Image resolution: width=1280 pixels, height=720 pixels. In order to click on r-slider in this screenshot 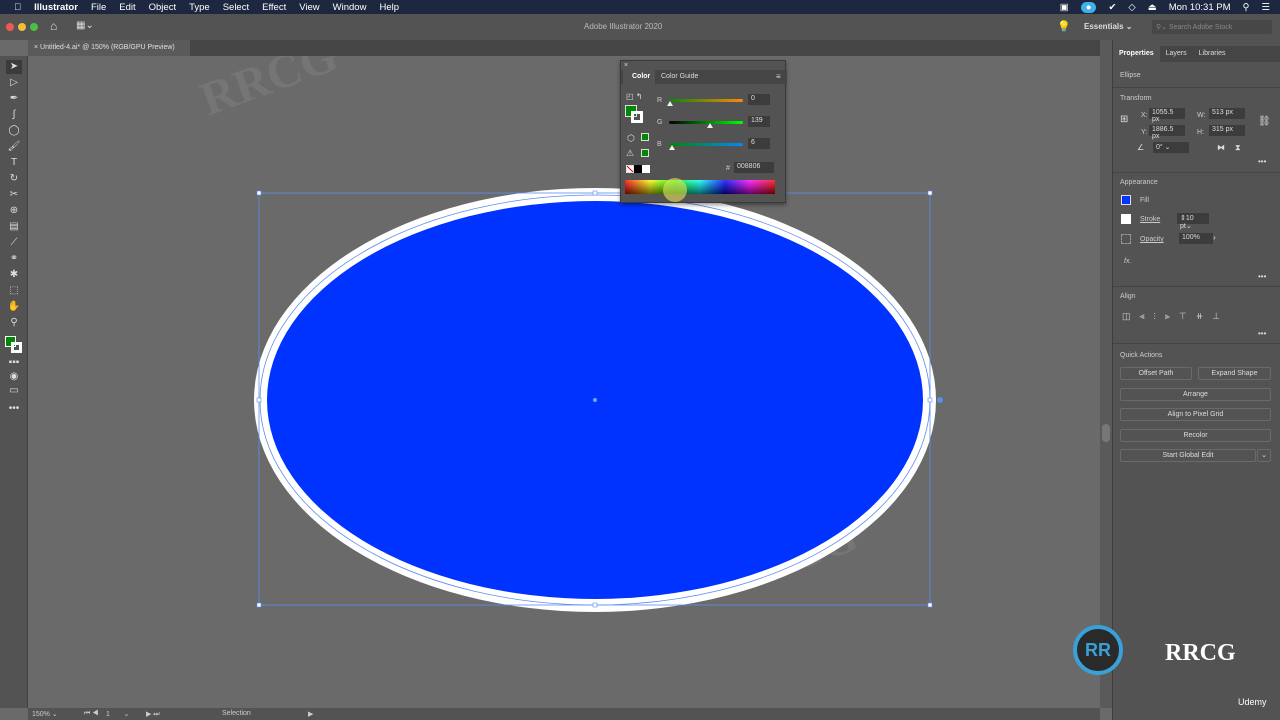, I will do `click(706, 100)`.